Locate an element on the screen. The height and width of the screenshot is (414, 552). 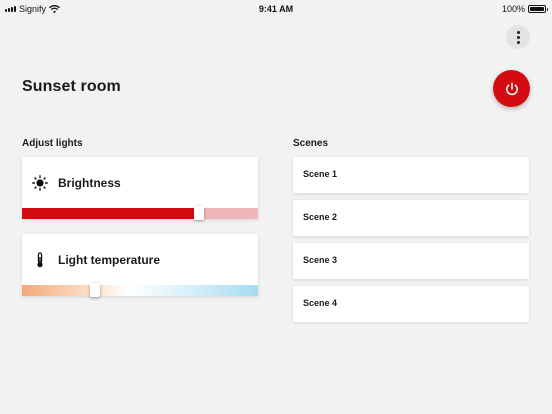
scene-card-1: Scene 1 is located at coordinates (411, 175).